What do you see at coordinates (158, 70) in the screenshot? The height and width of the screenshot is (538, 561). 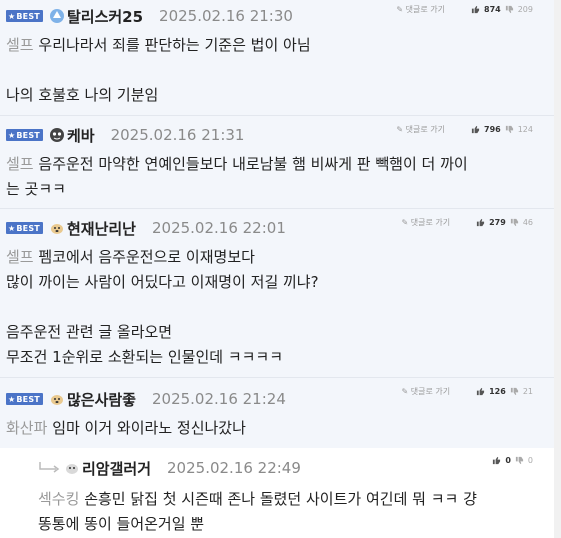 I see `comment-body: 셀프 우리나라서 죄를 판단하는 기준은 법이 아님 나의 호불호 나의 기분임` at bounding box center [158, 70].